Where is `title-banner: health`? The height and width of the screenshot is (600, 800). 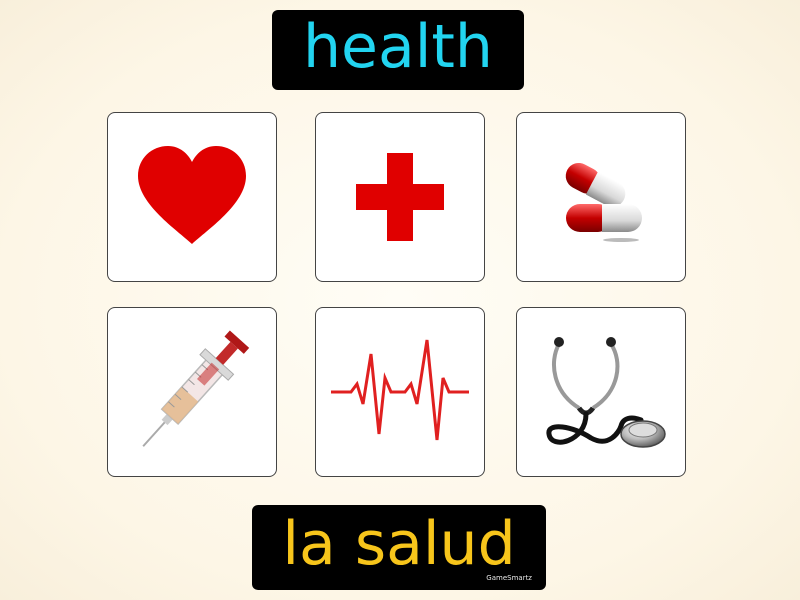
title-banner: health is located at coordinates (398, 50).